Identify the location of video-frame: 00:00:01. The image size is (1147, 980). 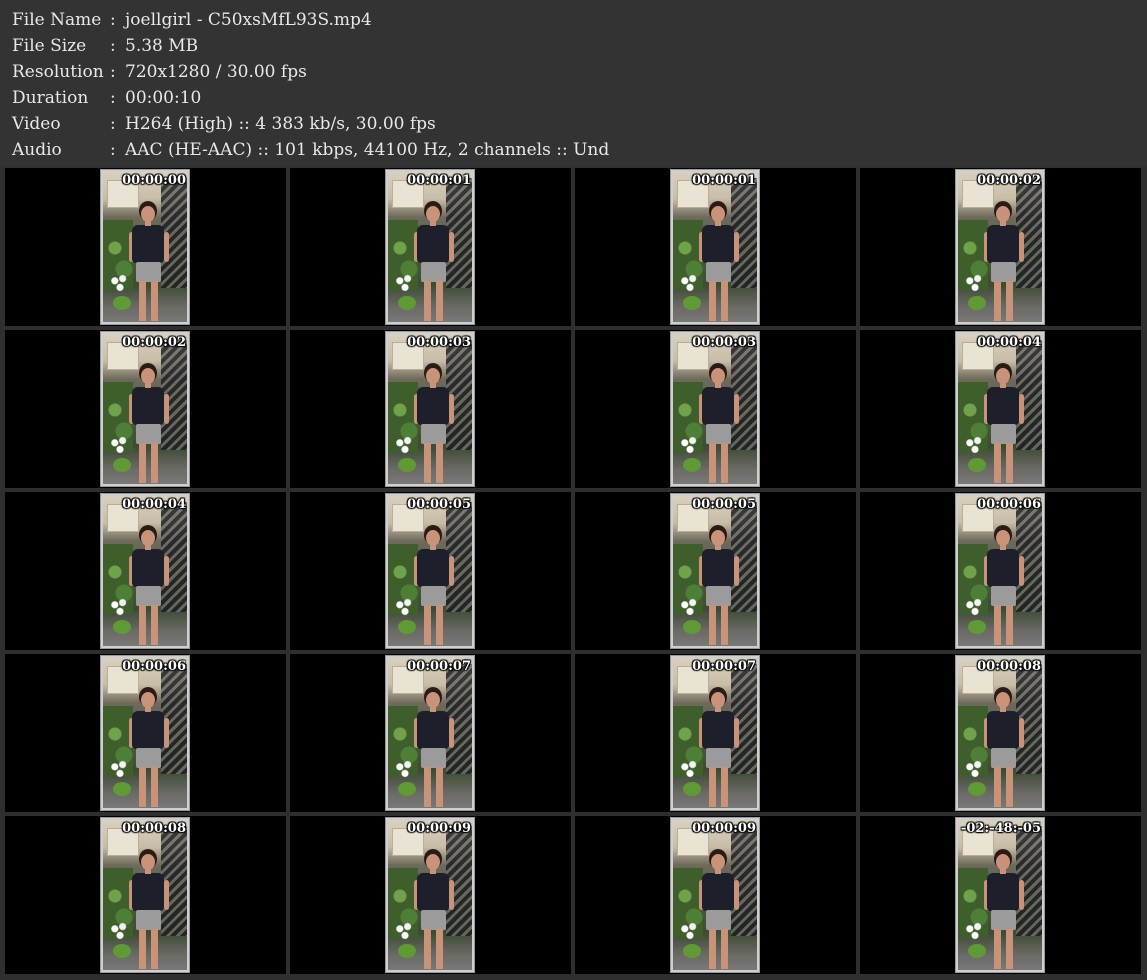
(430, 247).